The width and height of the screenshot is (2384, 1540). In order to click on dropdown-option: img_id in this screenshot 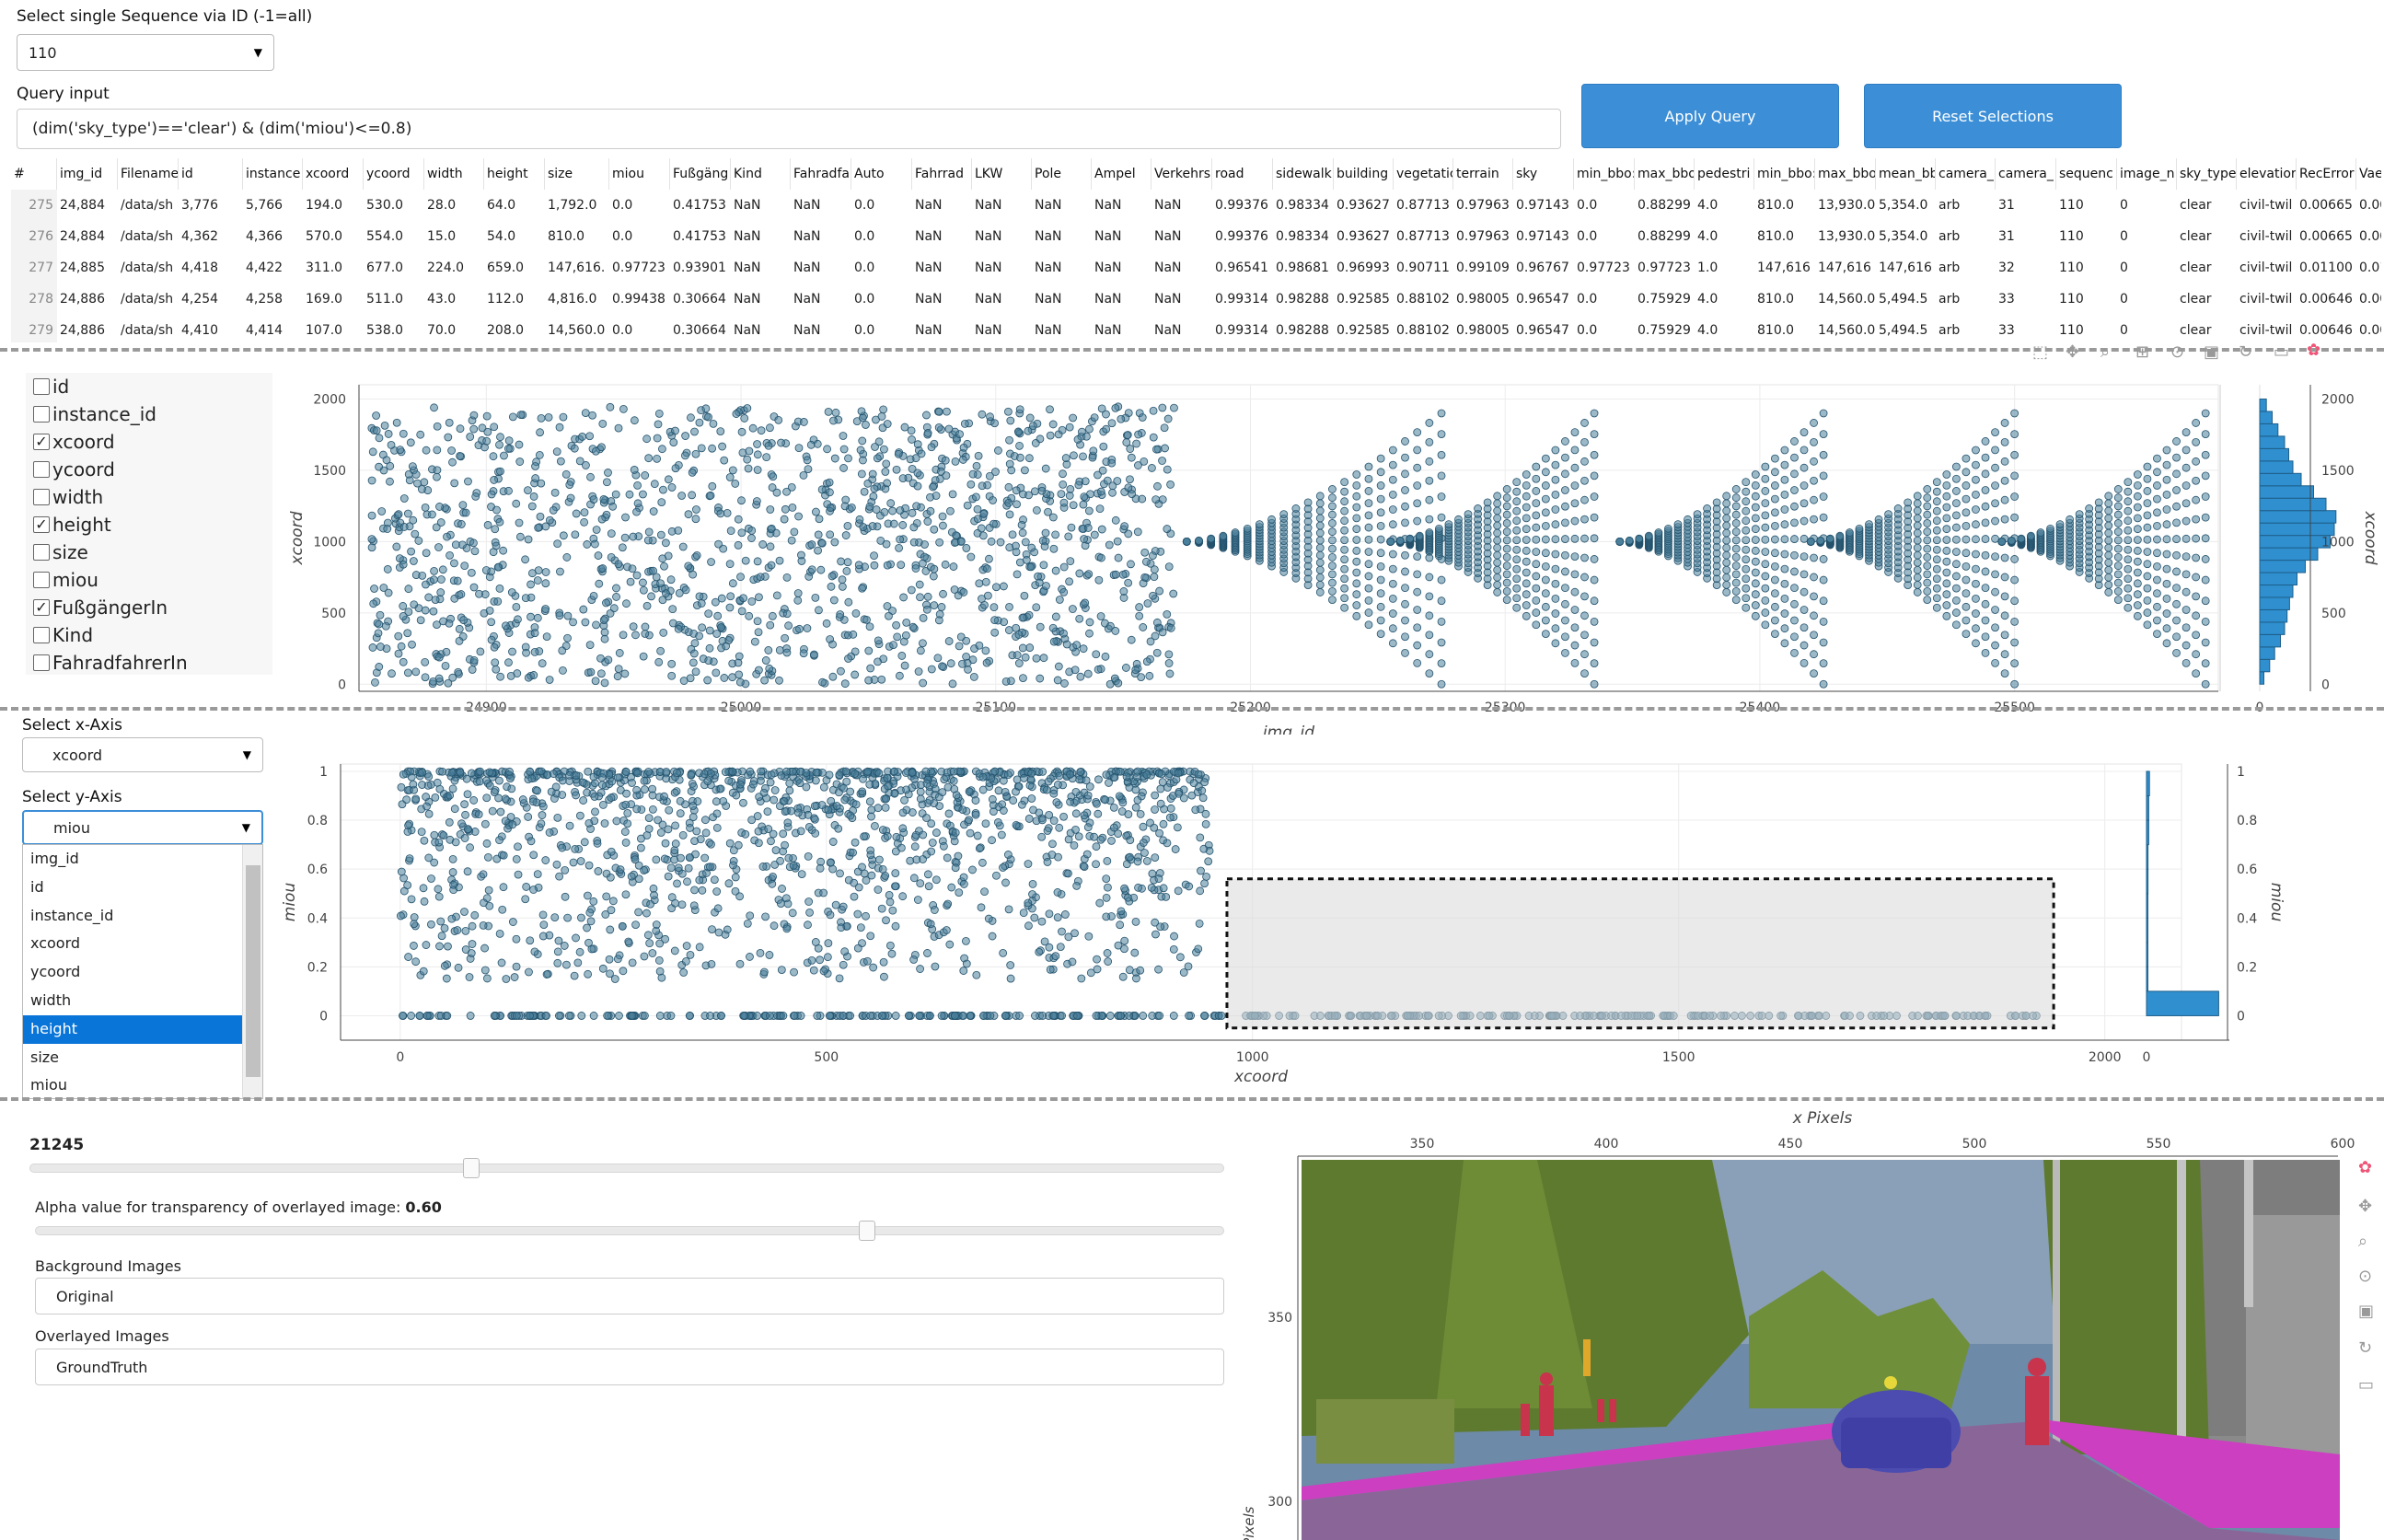, I will do `click(142, 859)`.